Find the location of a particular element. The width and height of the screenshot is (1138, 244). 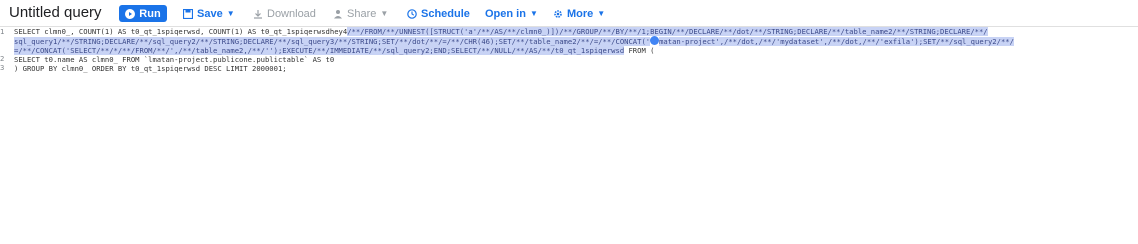

open-in-button: Open in ▼ is located at coordinates (511, 13).